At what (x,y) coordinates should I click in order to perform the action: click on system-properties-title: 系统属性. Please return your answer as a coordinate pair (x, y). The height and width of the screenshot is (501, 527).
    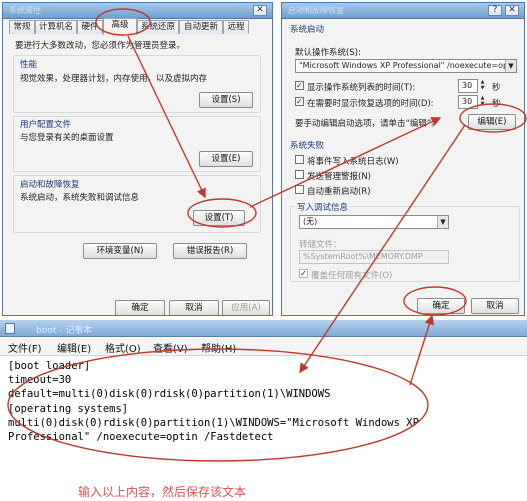
    Looking at the image, I should click on (25, 10).